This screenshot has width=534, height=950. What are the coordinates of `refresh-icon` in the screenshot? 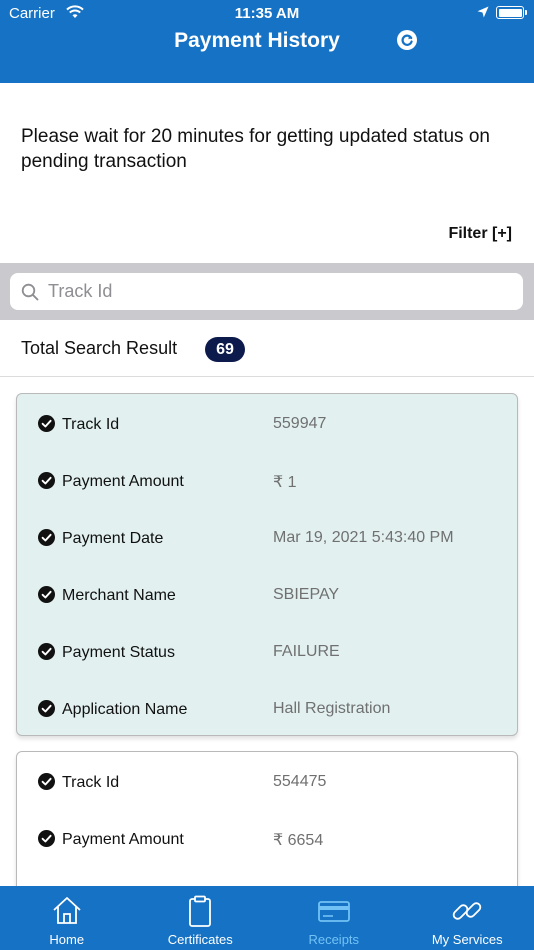 It's located at (407, 40).